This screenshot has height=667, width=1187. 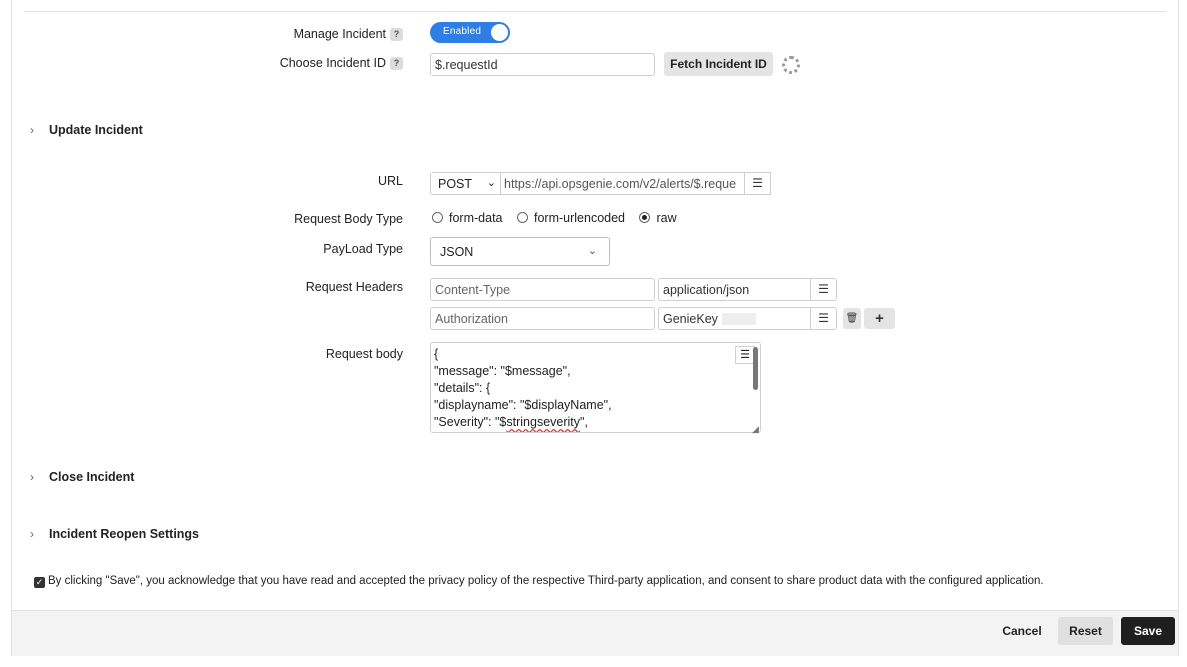 I want to click on payload-type-select: JSON ⌄, so click(x=520, y=251).